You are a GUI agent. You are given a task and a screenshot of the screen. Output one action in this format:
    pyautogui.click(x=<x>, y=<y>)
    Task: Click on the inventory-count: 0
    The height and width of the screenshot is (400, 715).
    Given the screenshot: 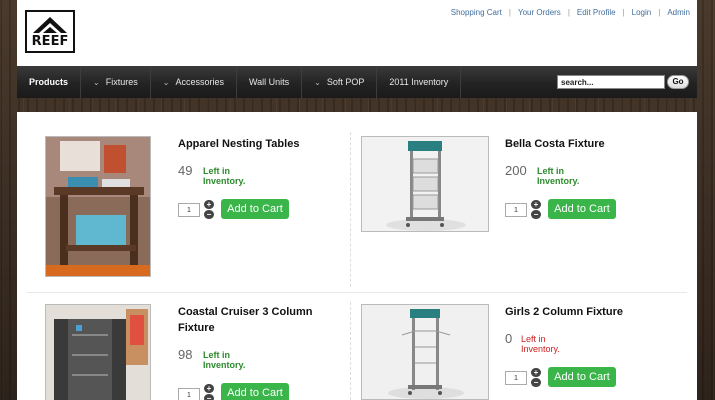 What is the action you would take?
    pyautogui.click(x=509, y=338)
    